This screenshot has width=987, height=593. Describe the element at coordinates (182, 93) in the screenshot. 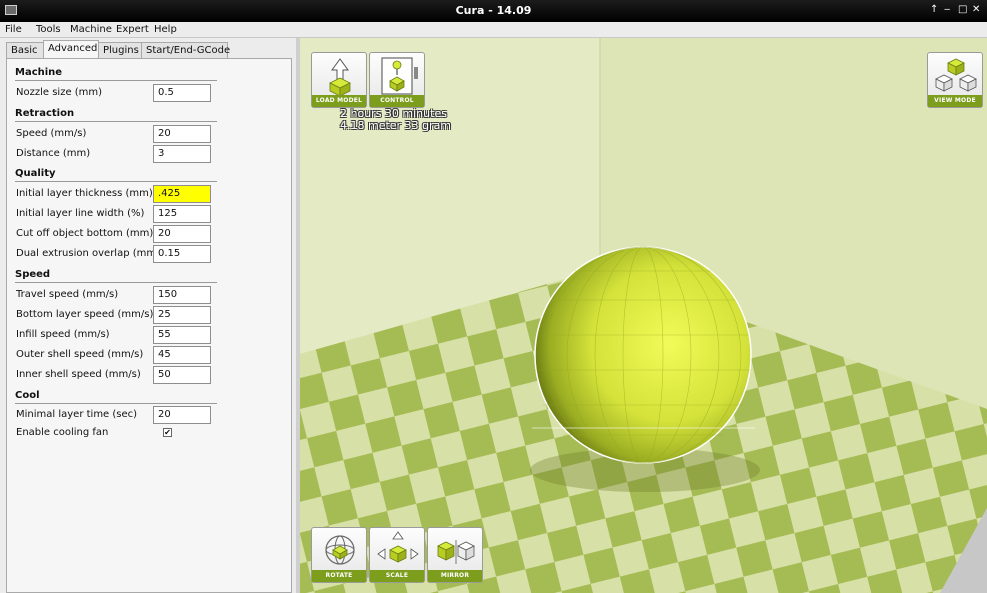

I see `nozzle-size-input: 0.5` at that location.